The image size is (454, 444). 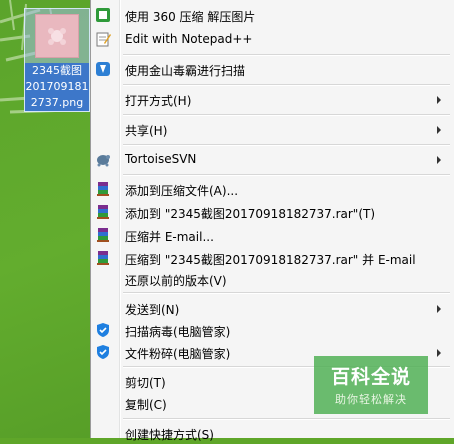 I want to click on menu-item-label: 剪切(T), so click(x=145, y=383).